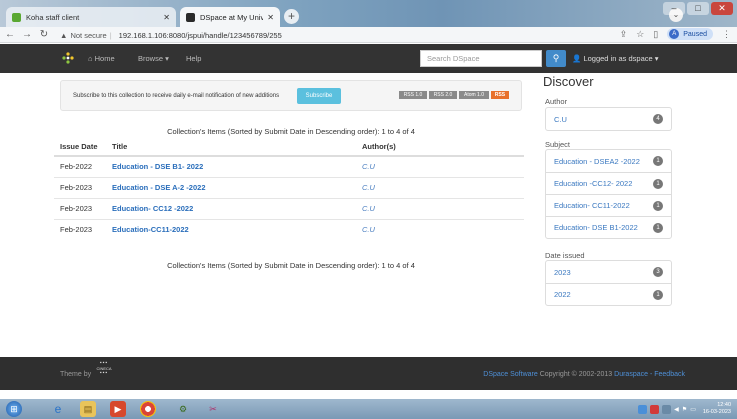 This screenshot has height=419, width=737. I want to click on user-menu-label: Logged in as dspace, so click(618, 58).